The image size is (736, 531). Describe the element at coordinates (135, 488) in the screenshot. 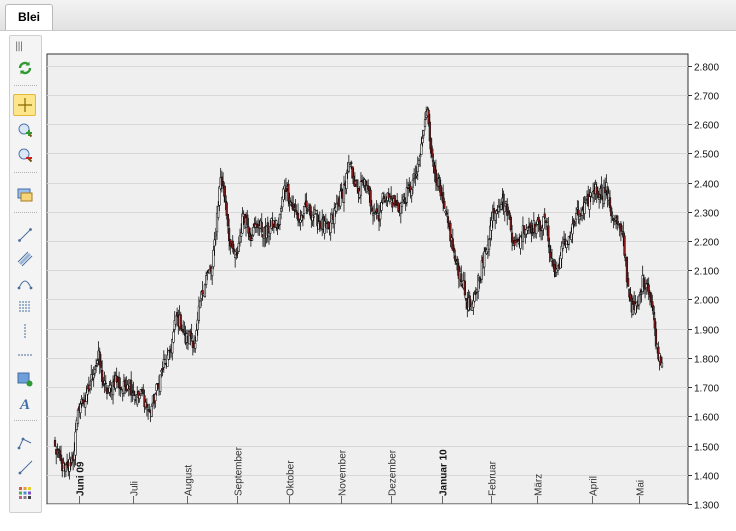

I see `x-tick-label: Juli` at that location.